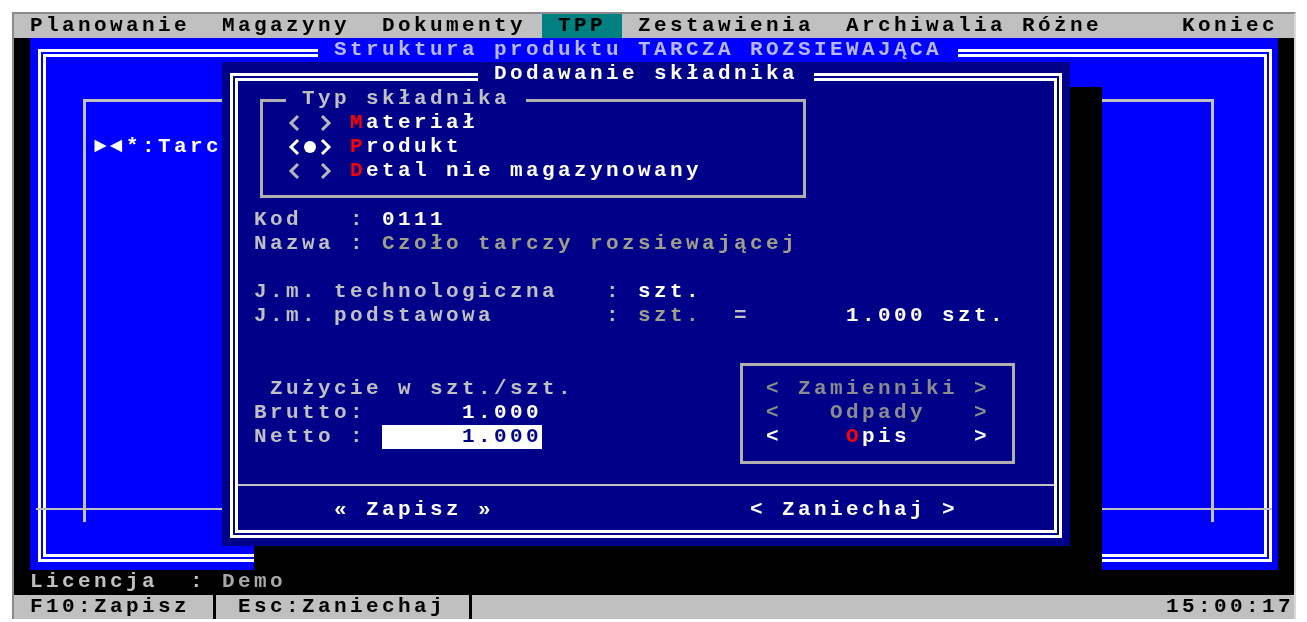 The image size is (1307, 622). I want to click on radio-label: P rodukt, so click(406, 147).